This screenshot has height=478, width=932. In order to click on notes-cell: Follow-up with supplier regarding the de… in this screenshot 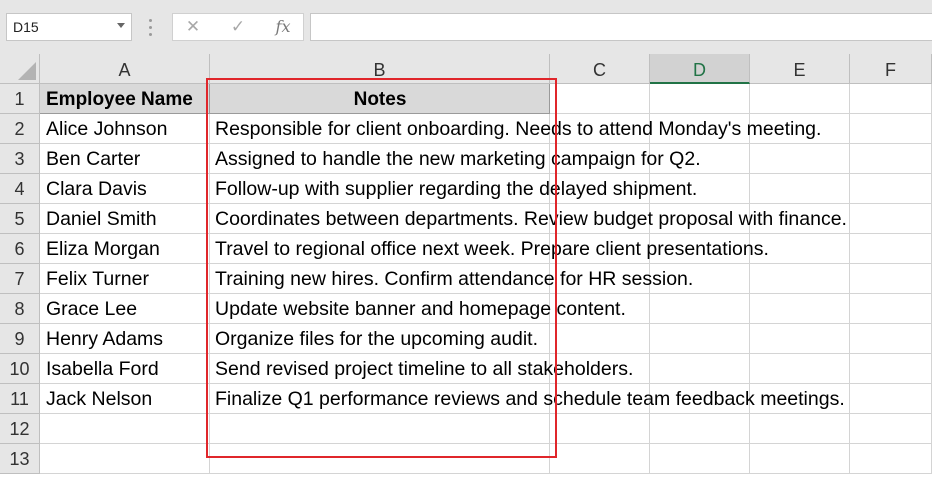, I will do `click(456, 189)`.